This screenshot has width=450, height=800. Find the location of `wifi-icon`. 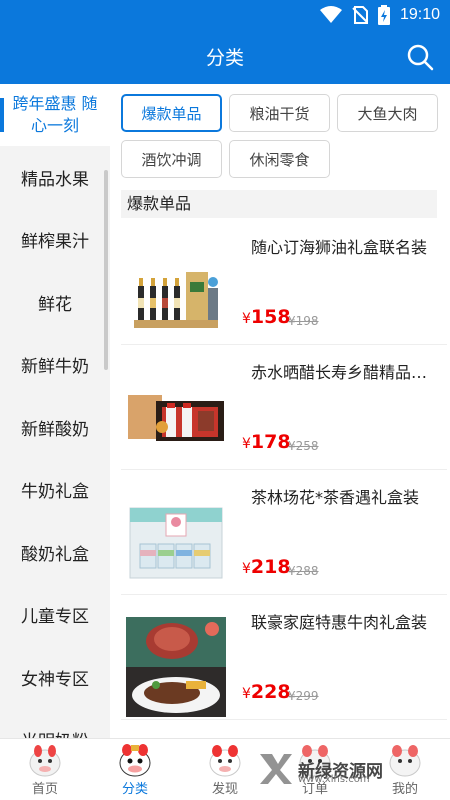

wifi-icon is located at coordinates (330, 14).